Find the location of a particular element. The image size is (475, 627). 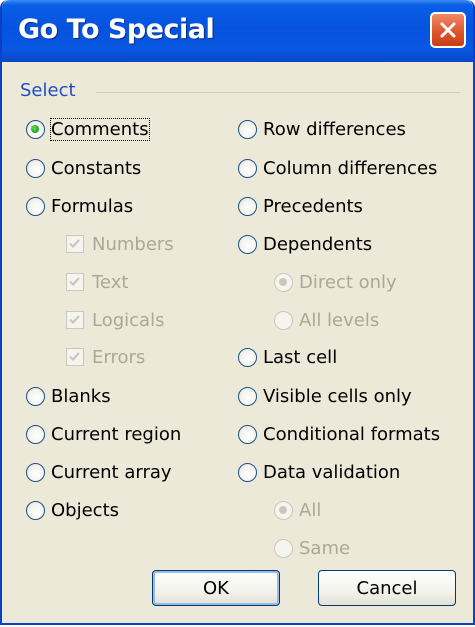

option-last-cell: Last cell is located at coordinates (287, 357).